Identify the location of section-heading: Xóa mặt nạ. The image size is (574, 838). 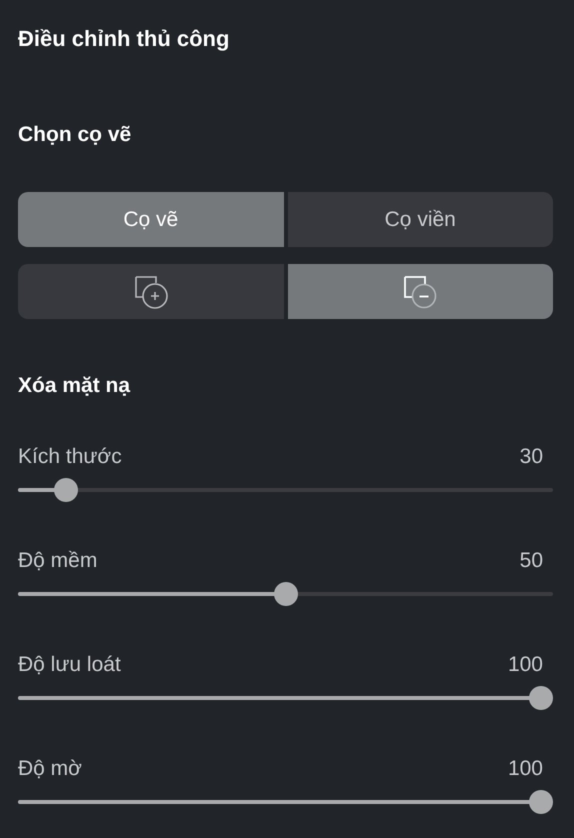
(75, 386).